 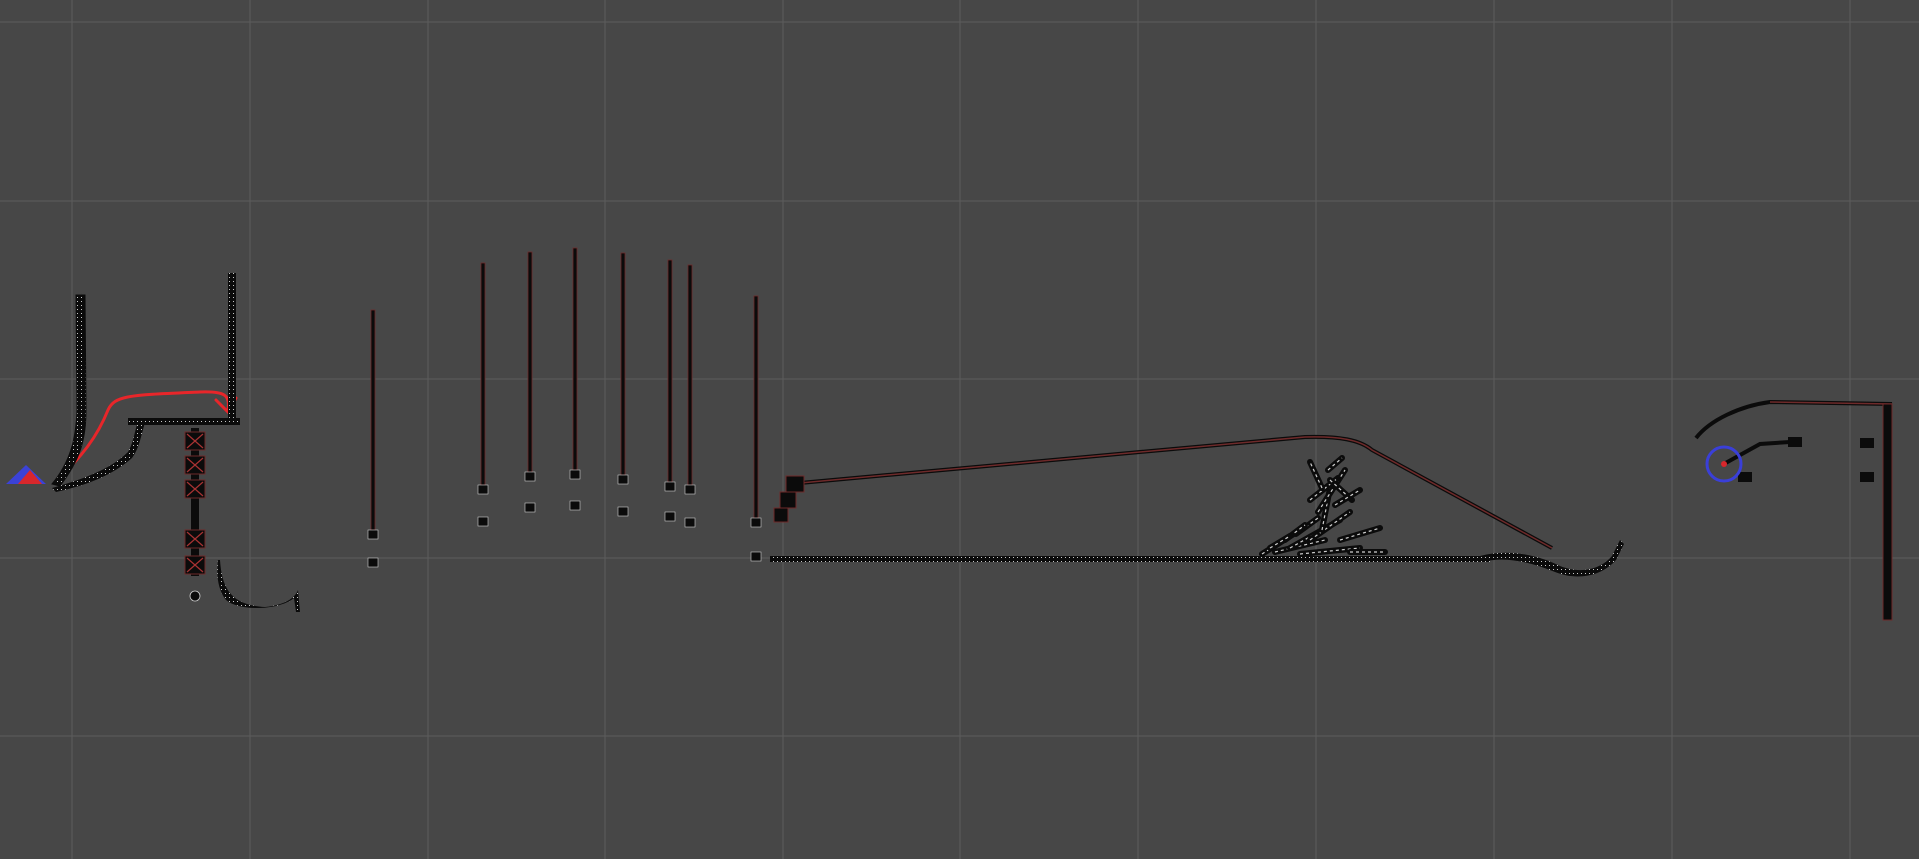 I want to click on main-track, so click(x=1197, y=505).